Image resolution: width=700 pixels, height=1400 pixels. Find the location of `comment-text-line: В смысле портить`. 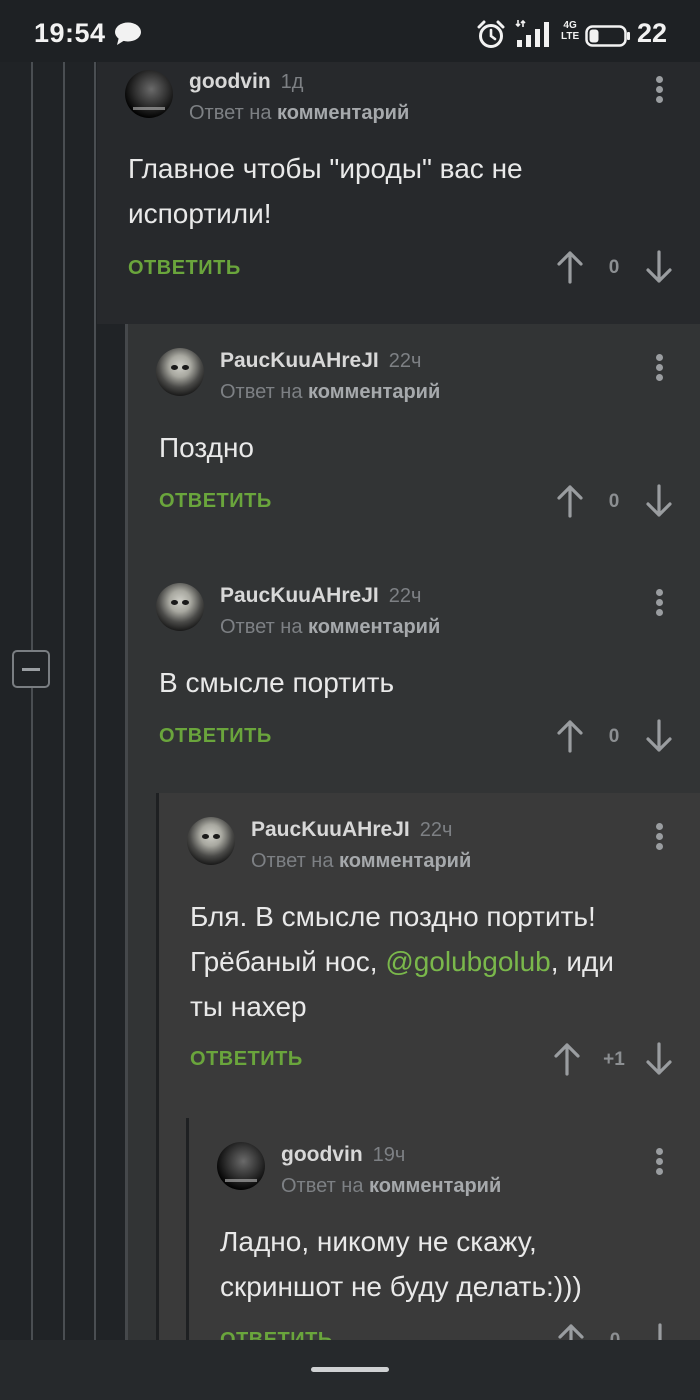

comment-text-line: В смысле портить is located at coordinates (277, 682).